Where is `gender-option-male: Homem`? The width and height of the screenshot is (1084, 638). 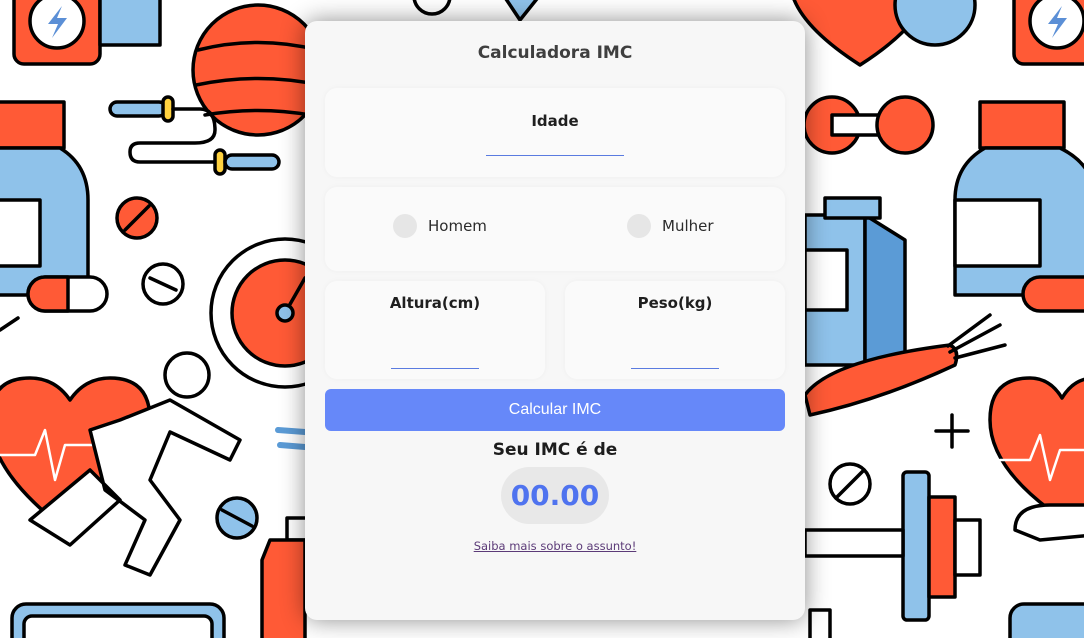
gender-option-male: Homem is located at coordinates (440, 226).